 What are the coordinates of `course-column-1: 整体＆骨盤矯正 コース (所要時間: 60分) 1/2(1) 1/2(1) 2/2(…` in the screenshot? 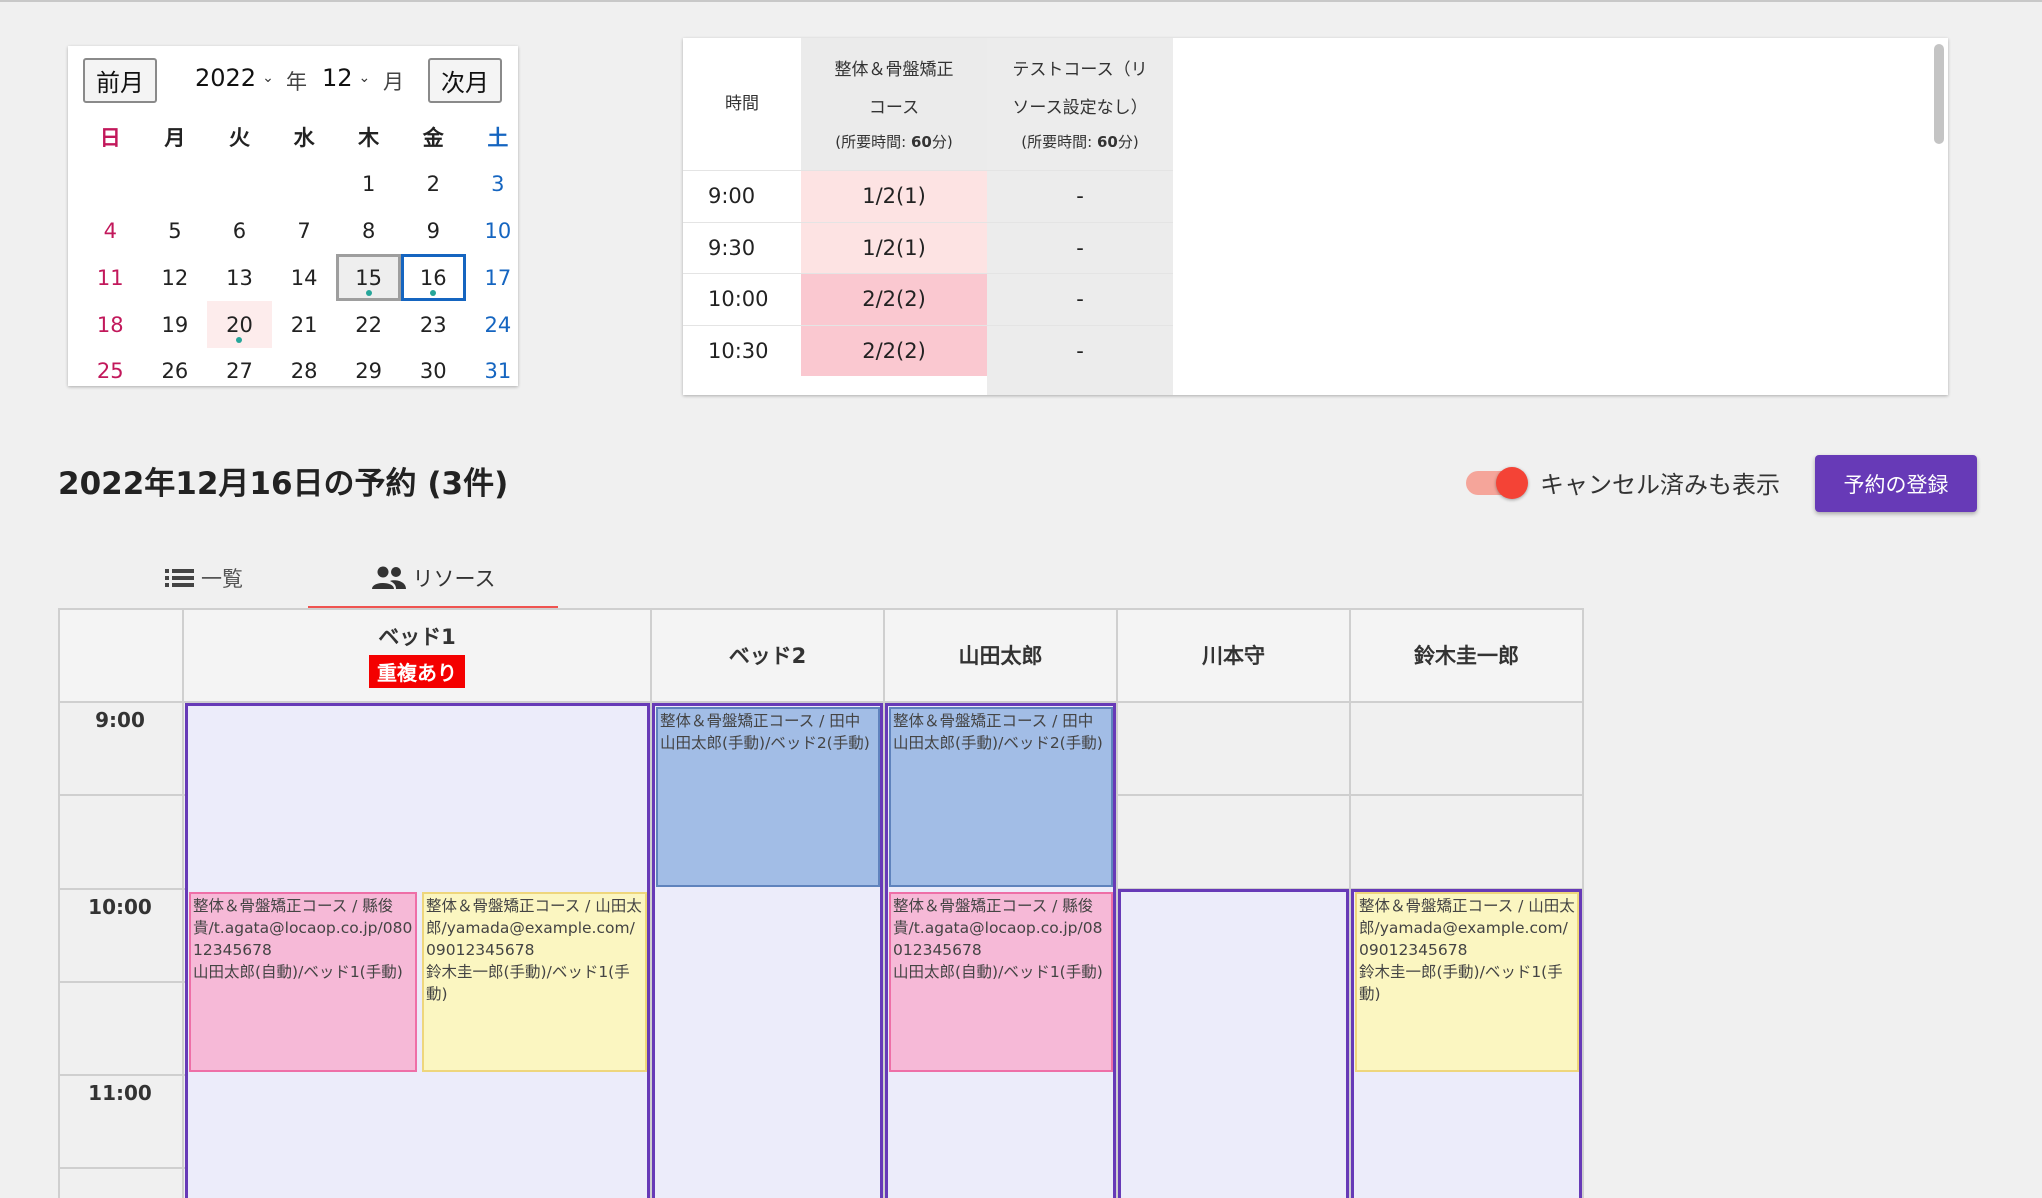 It's located at (894, 207).